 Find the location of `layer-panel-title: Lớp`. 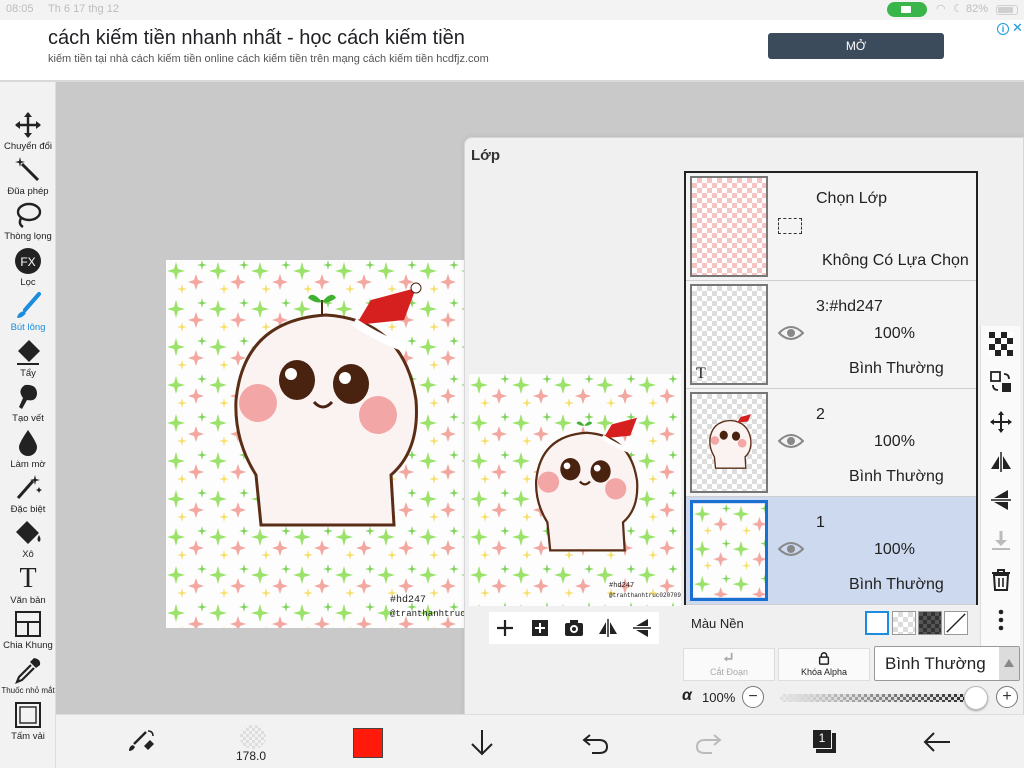

layer-panel-title: Lớp is located at coordinates (485, 155).